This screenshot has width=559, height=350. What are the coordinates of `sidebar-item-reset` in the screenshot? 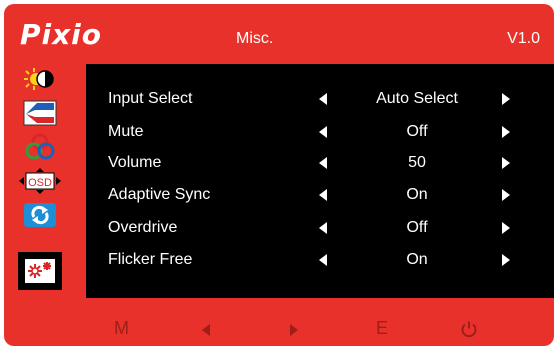 It's located at (40, 215).